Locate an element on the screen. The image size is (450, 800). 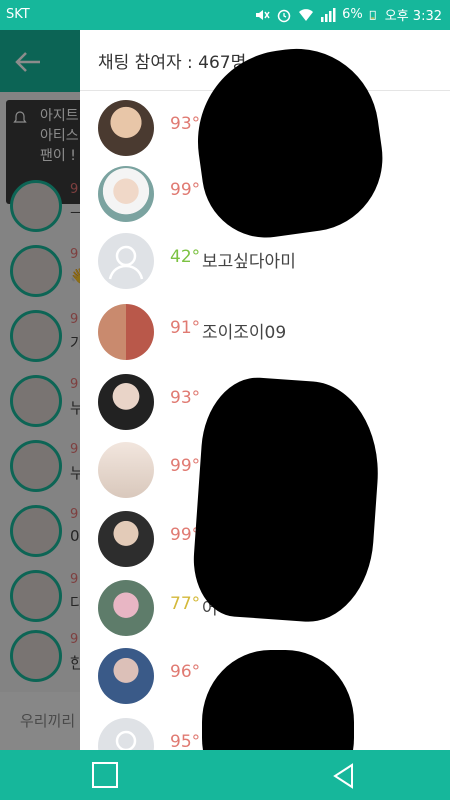
participant-temperature: 77° is located at coordinates (185, 604).